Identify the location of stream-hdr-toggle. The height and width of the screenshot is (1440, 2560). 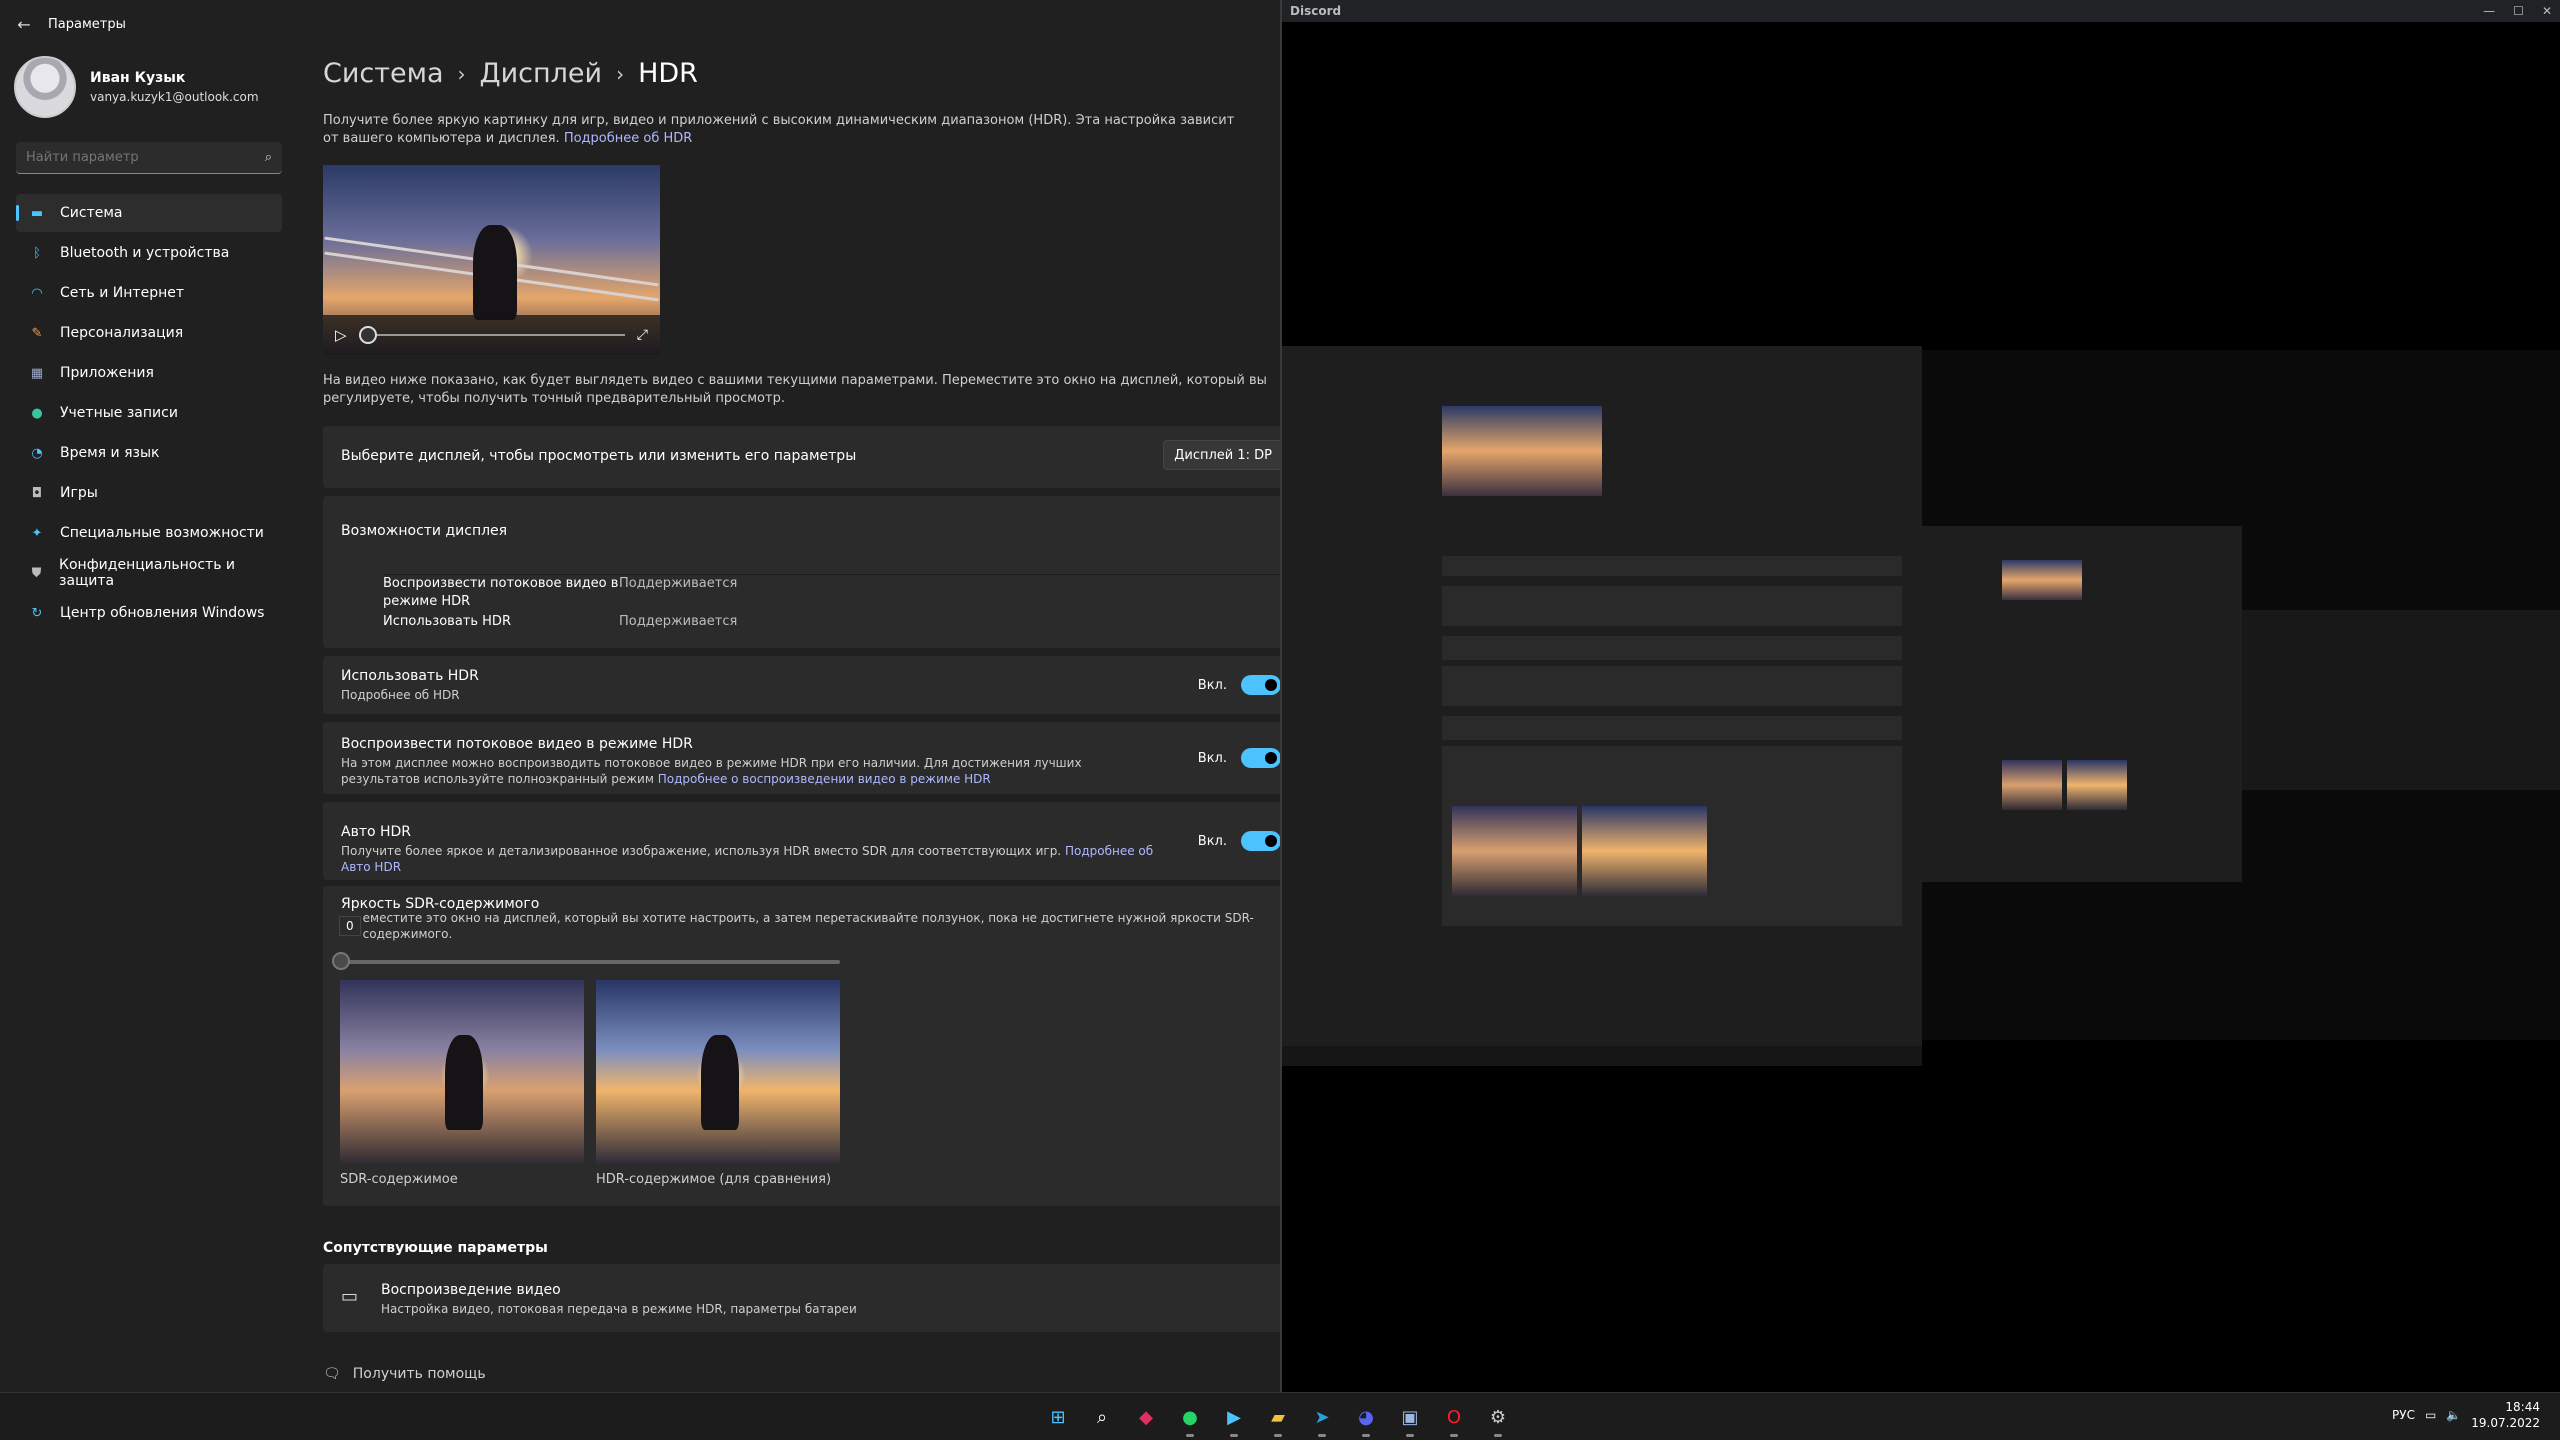
(1260, 758).